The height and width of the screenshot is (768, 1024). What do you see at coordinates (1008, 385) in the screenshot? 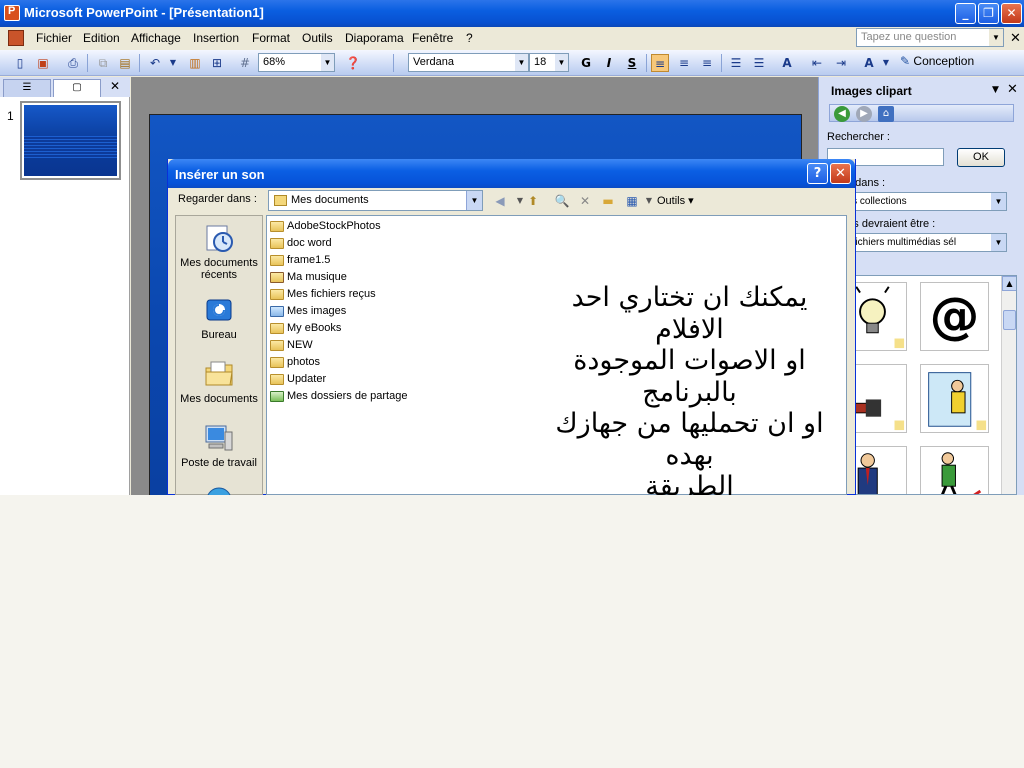
I see `clipart-scrollbar: ▲` at bounding box center [1008, 385].